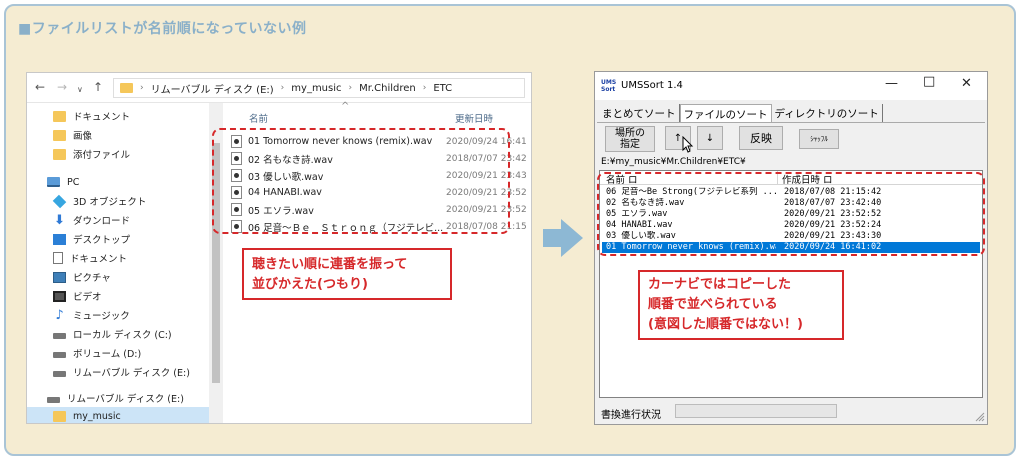 The height and width of the screenshot is (465, 1024). Describe the element at coordinates (212, 88) in the screenshot. I see `breadcrumb-item: リムーバブル ディスク (E:)` at that location.